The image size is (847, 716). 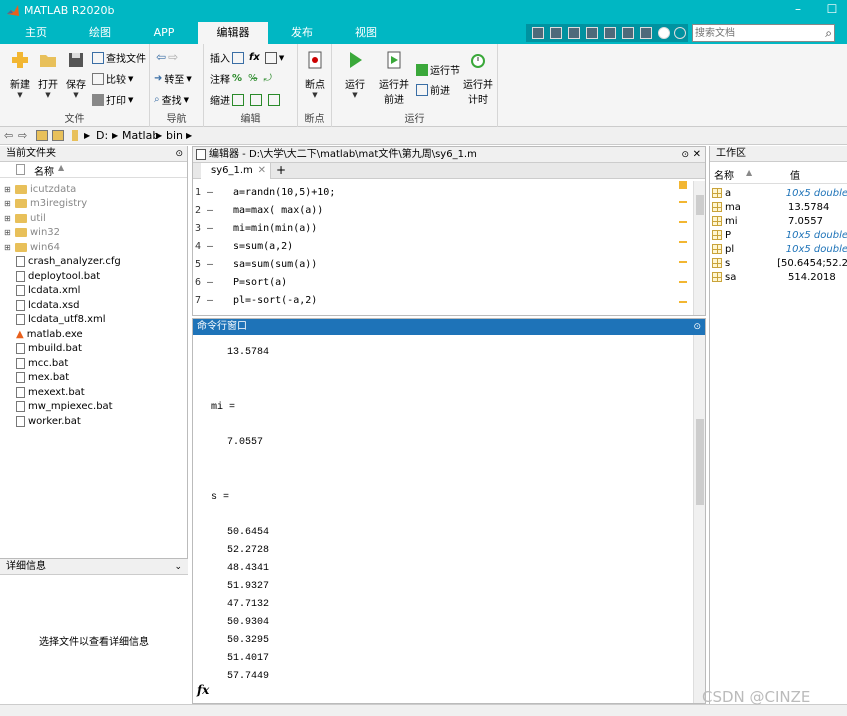 What do you see at coordinates (394, 78) in the screenshot?
I see `run-and-advance-button: 运行并 前进` at bounding box center [394, 78].